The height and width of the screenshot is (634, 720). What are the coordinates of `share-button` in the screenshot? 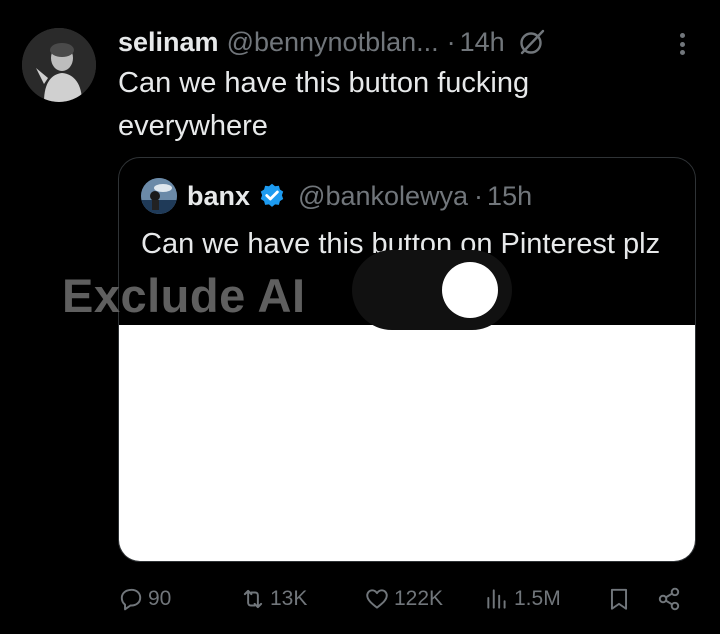 It's located at (671, 599).